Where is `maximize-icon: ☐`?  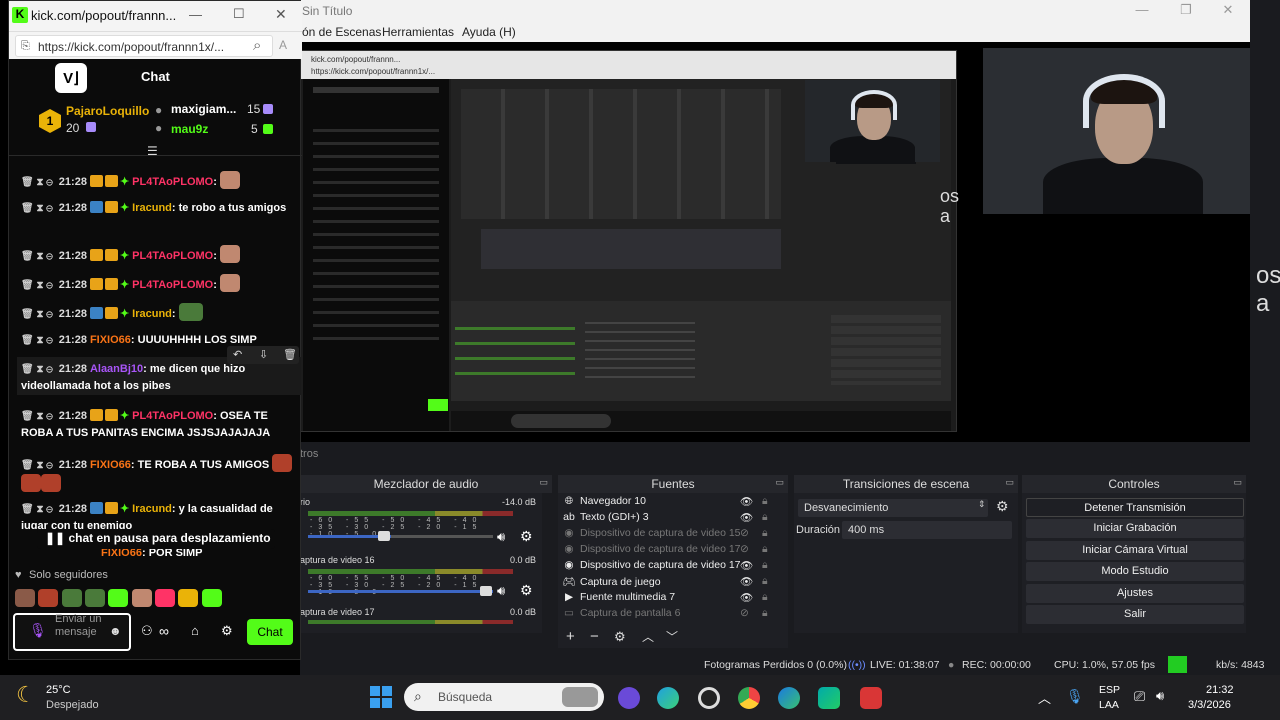 maximize-icon: ☐ is located at coordinates (239, 14).